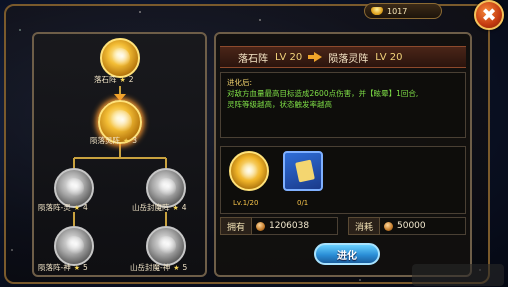 The height and width of the screenshot is (287, 508). What do you see at coordinates (347, 254) in the screenshot?
I see `evolve-button: 进化` at bounding box center [347, 254].